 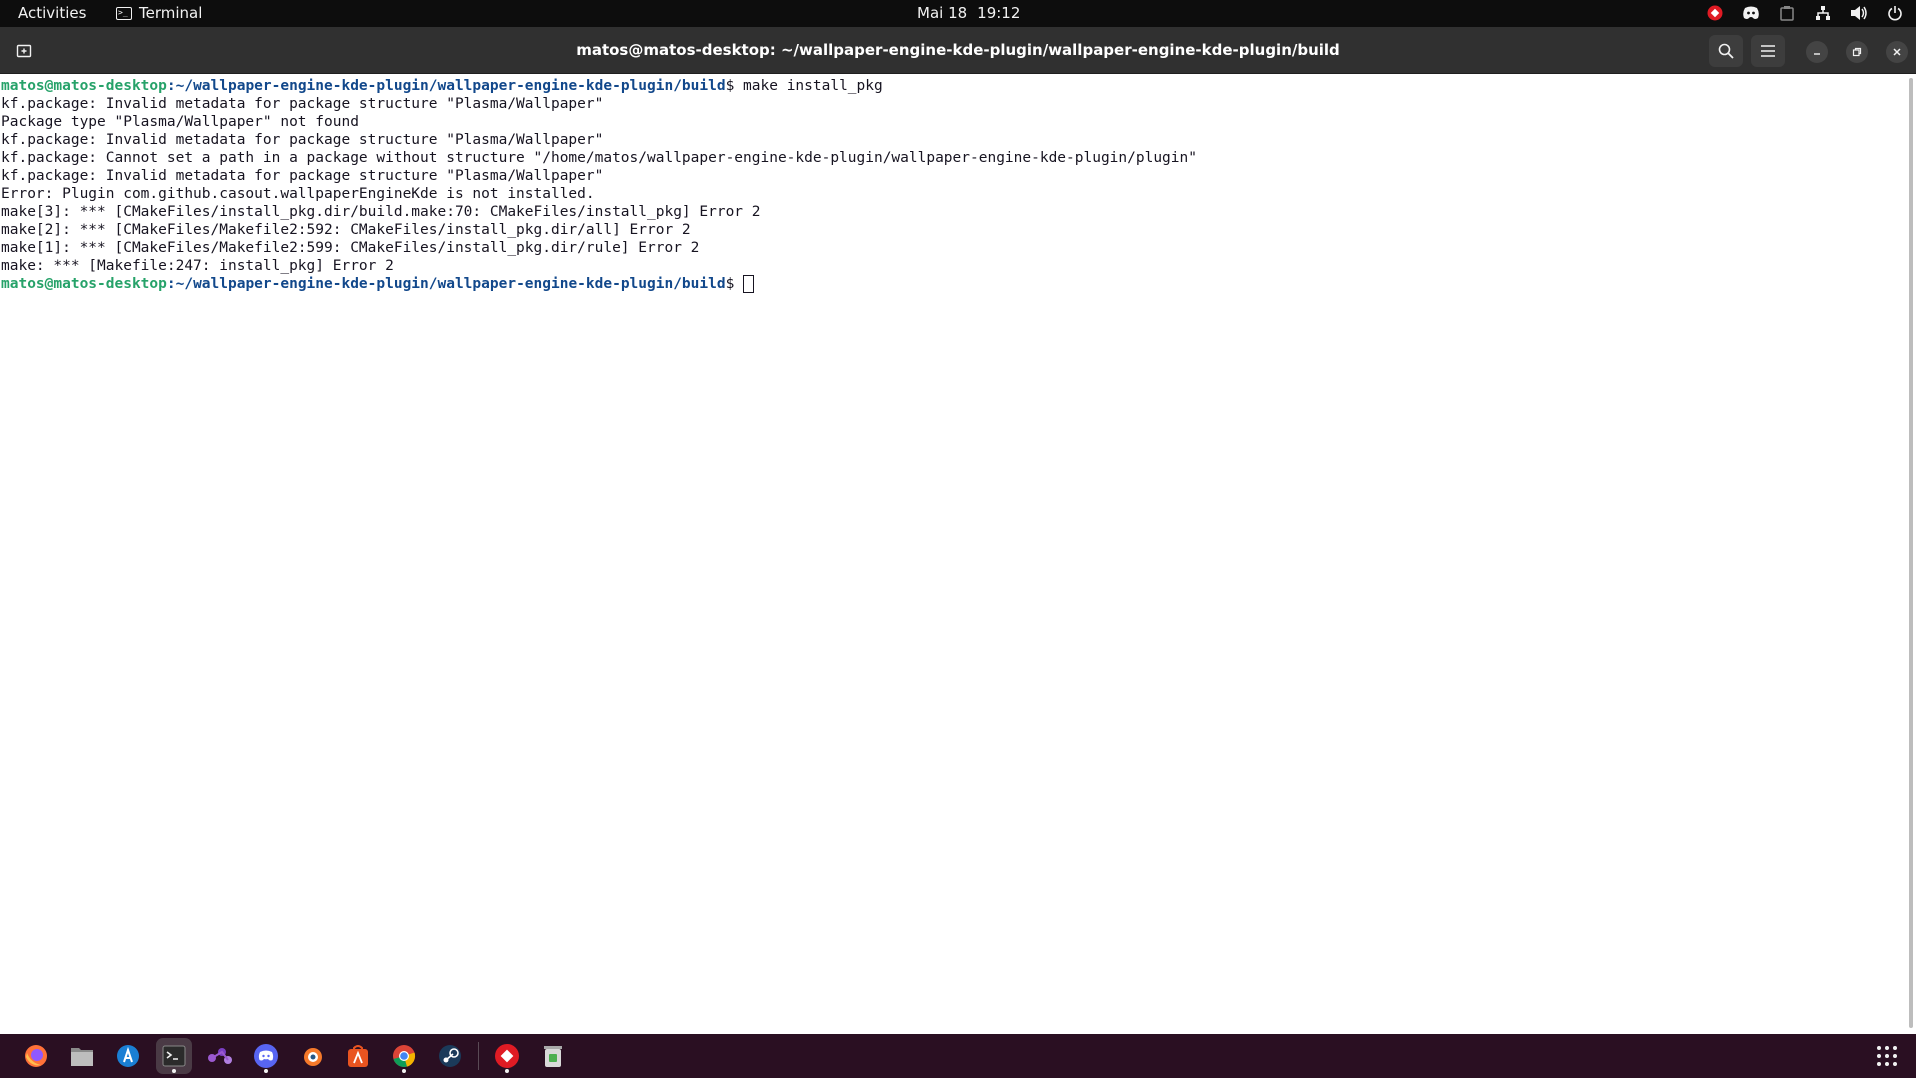 I want to click on kdeconnect-icon, so click(x=220, y=1056).